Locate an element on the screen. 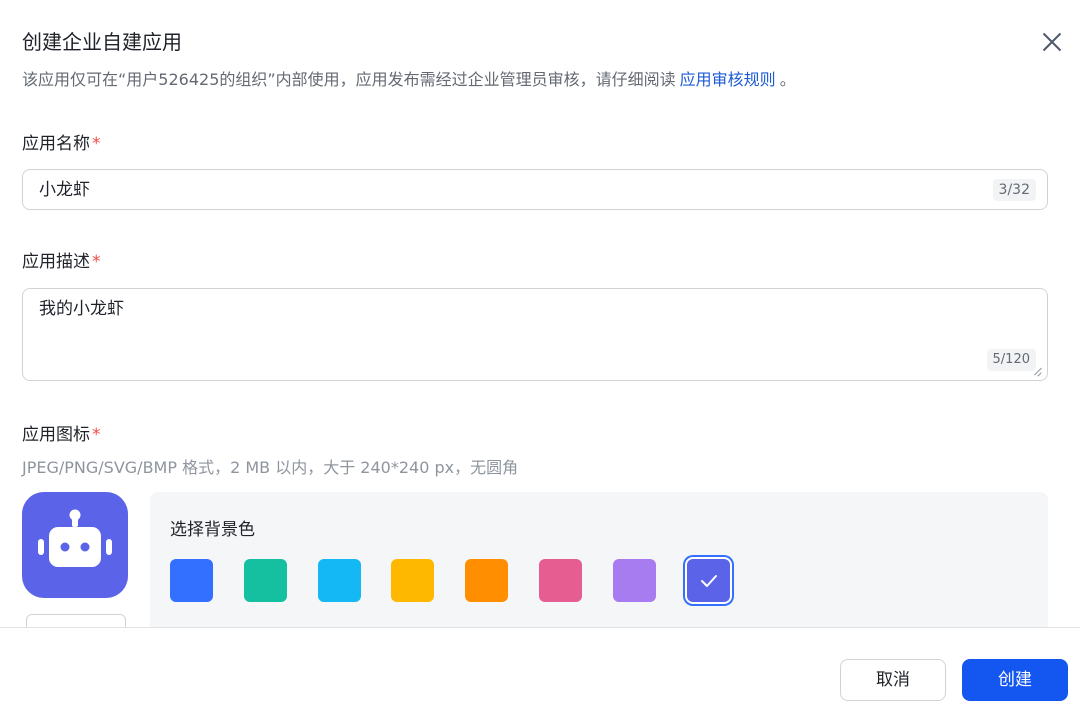  app-name-input: 小龙虾 3/32 is located at coordinates (535, 189).